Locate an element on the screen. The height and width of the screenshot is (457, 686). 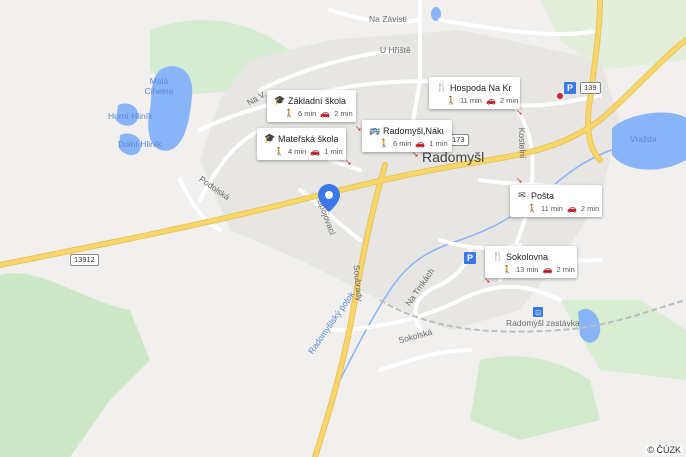
poi-card-zakladni-skola: 🎓Základní škola Ra... 🚶6 min🚗2 min is located at coordinates (311, 106).